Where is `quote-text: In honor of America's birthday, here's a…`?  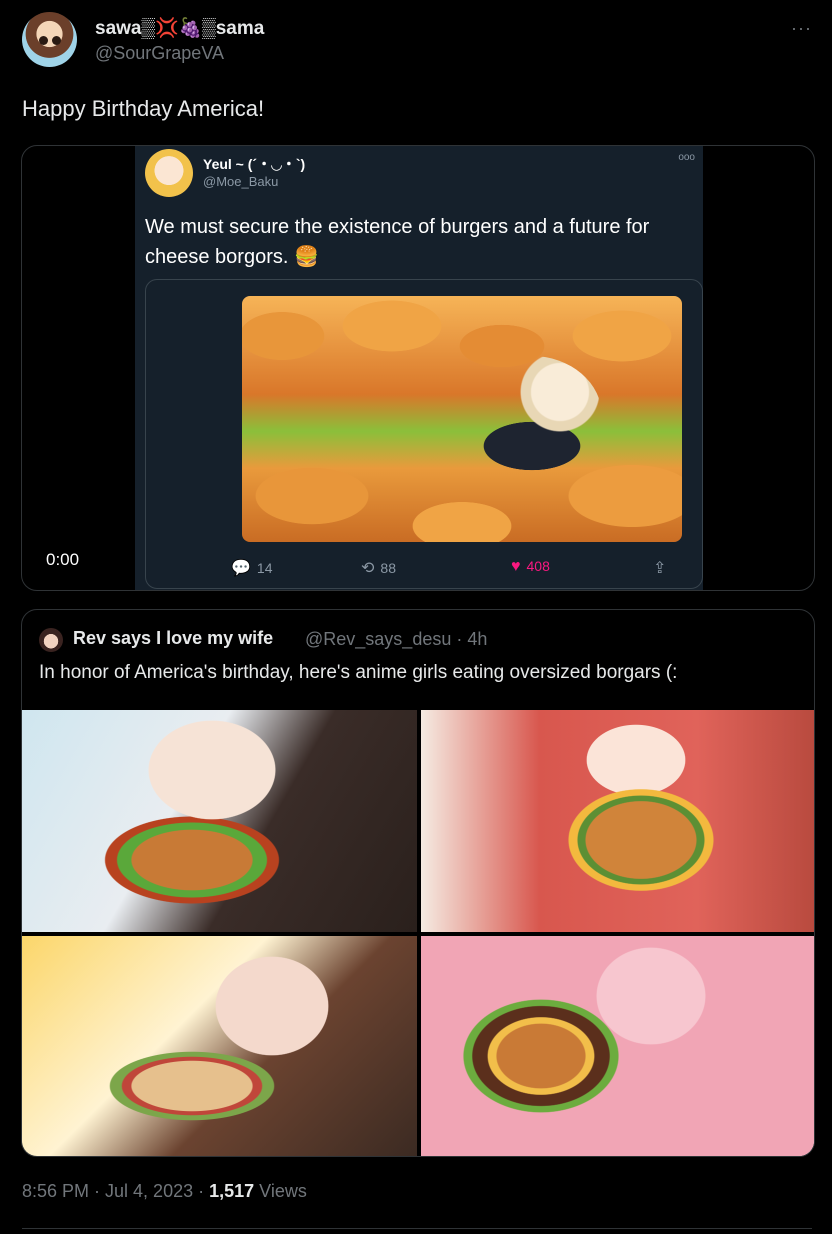 quote-text: In honor of America's birthday, here's a… is located at coordinates (358, 672).